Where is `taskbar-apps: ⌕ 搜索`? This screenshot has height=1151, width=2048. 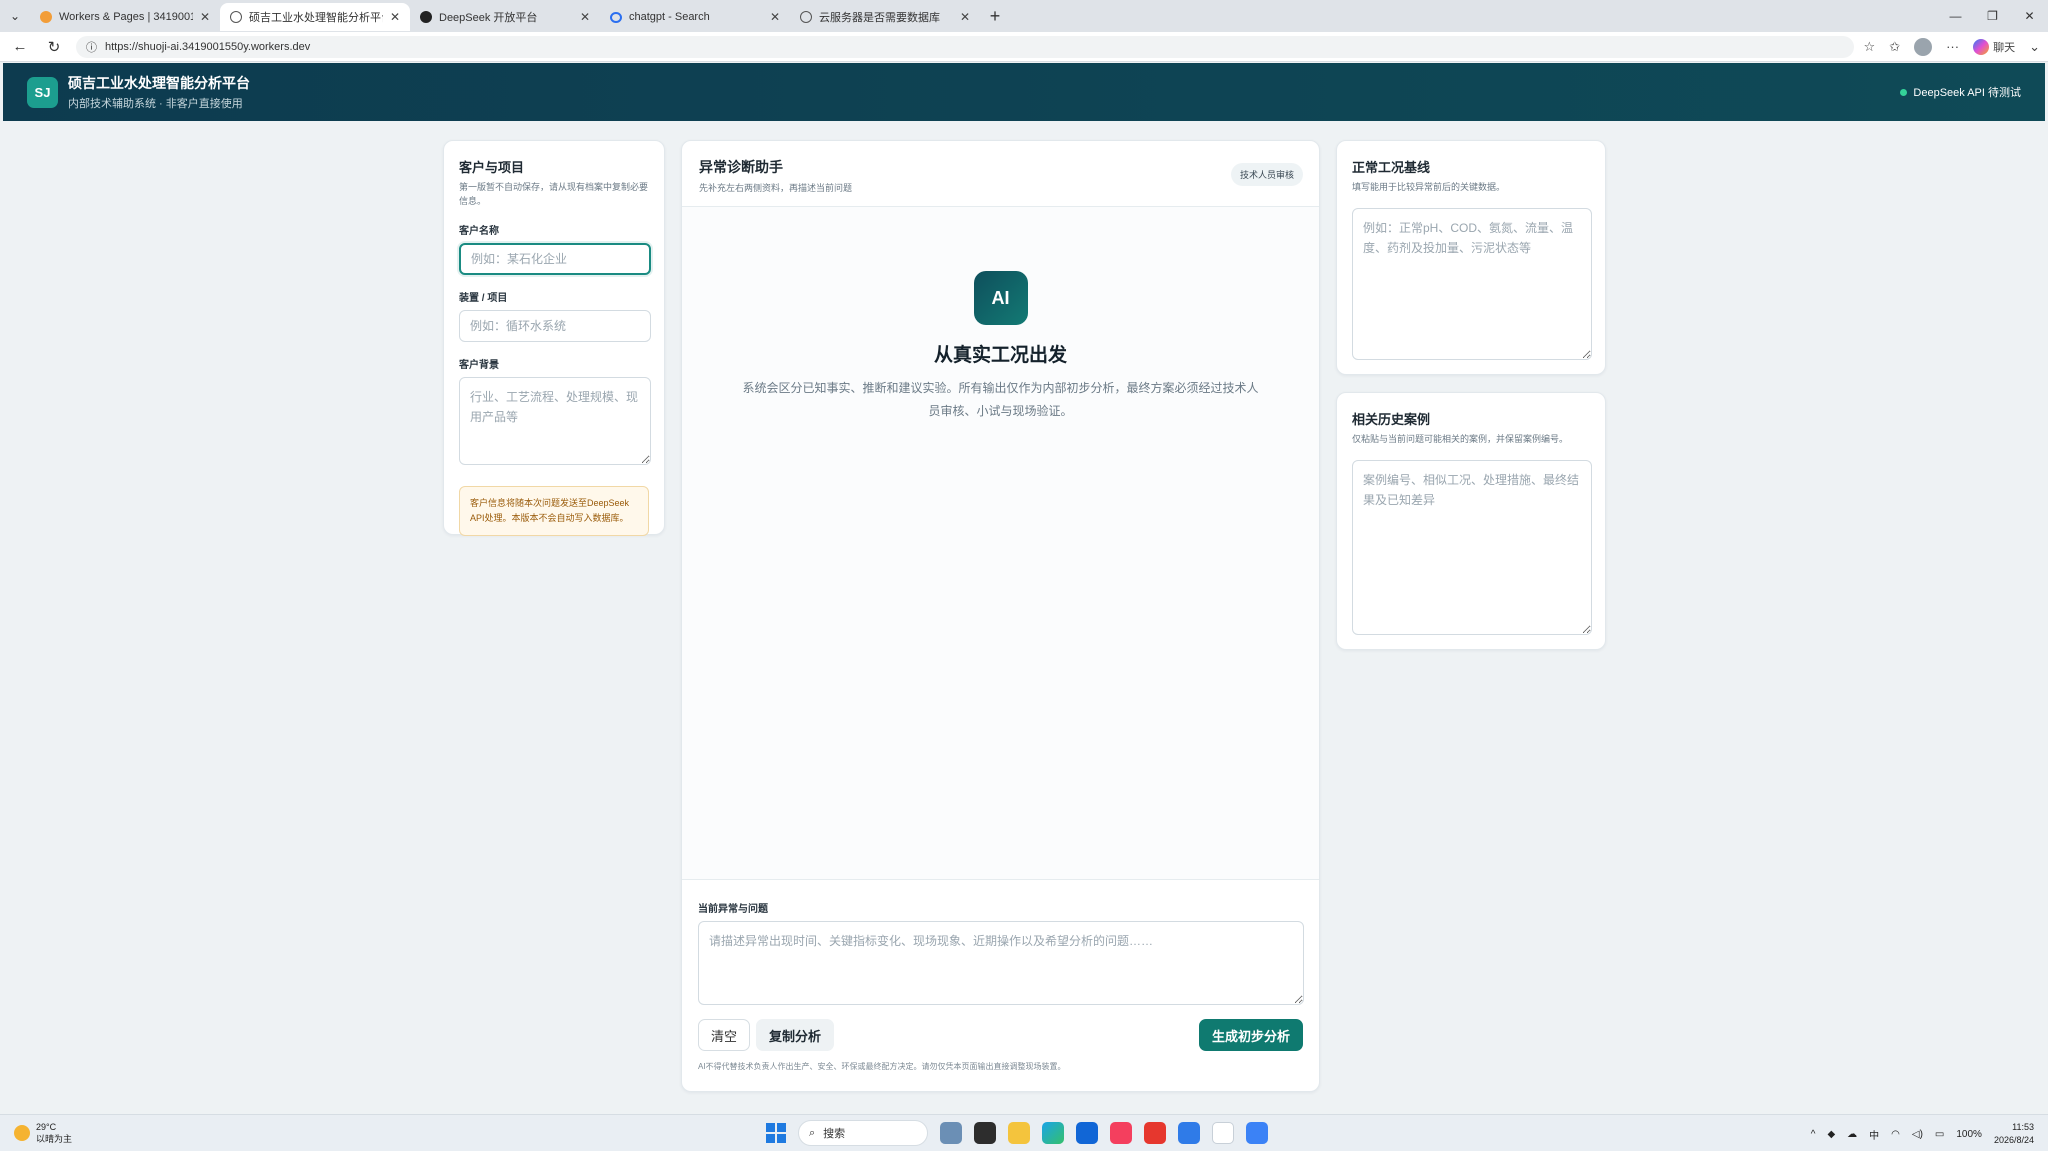 taskbar-apps: ⌕ 搜索 is located at coordinates (1017, 1133).